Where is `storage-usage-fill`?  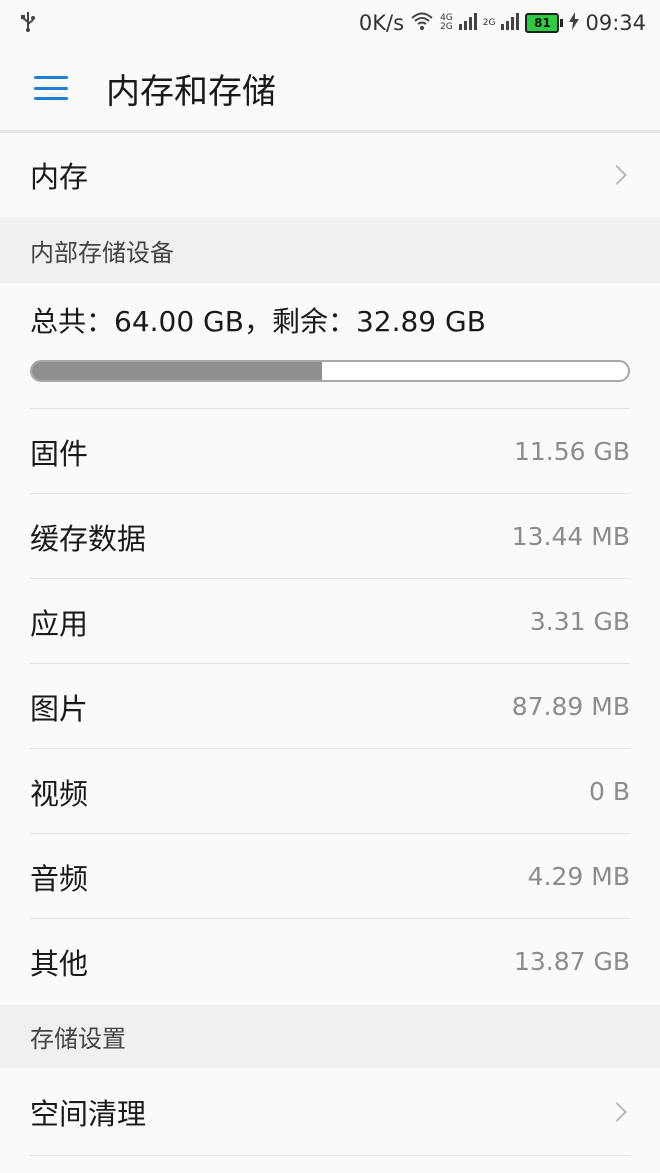
storage-usage-fill is located at coordinates (177, 371).